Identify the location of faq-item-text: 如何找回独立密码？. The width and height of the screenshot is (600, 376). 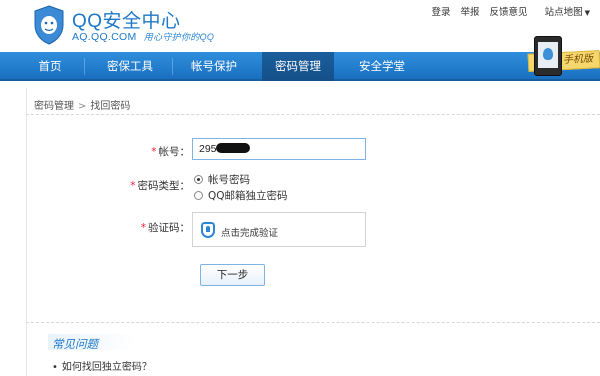
(106, 367).